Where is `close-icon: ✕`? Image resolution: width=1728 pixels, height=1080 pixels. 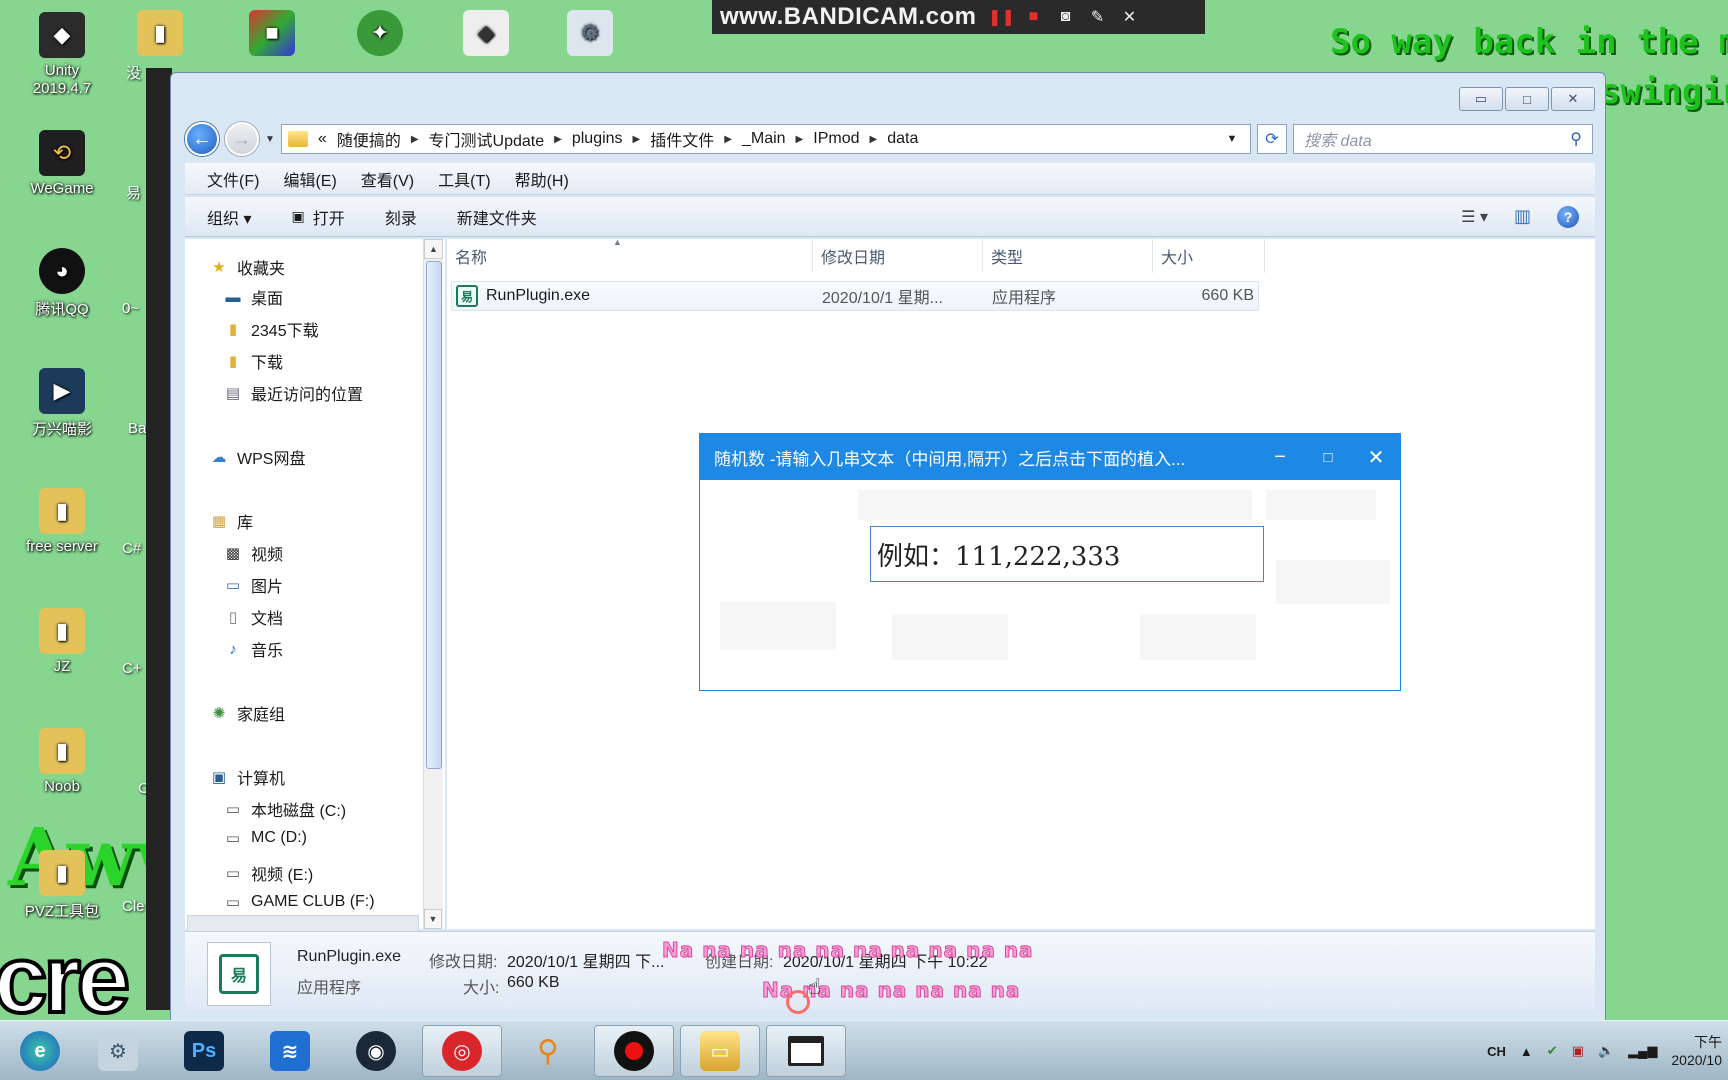
close-icon: ✕ is located at coordinates (1129, 17).